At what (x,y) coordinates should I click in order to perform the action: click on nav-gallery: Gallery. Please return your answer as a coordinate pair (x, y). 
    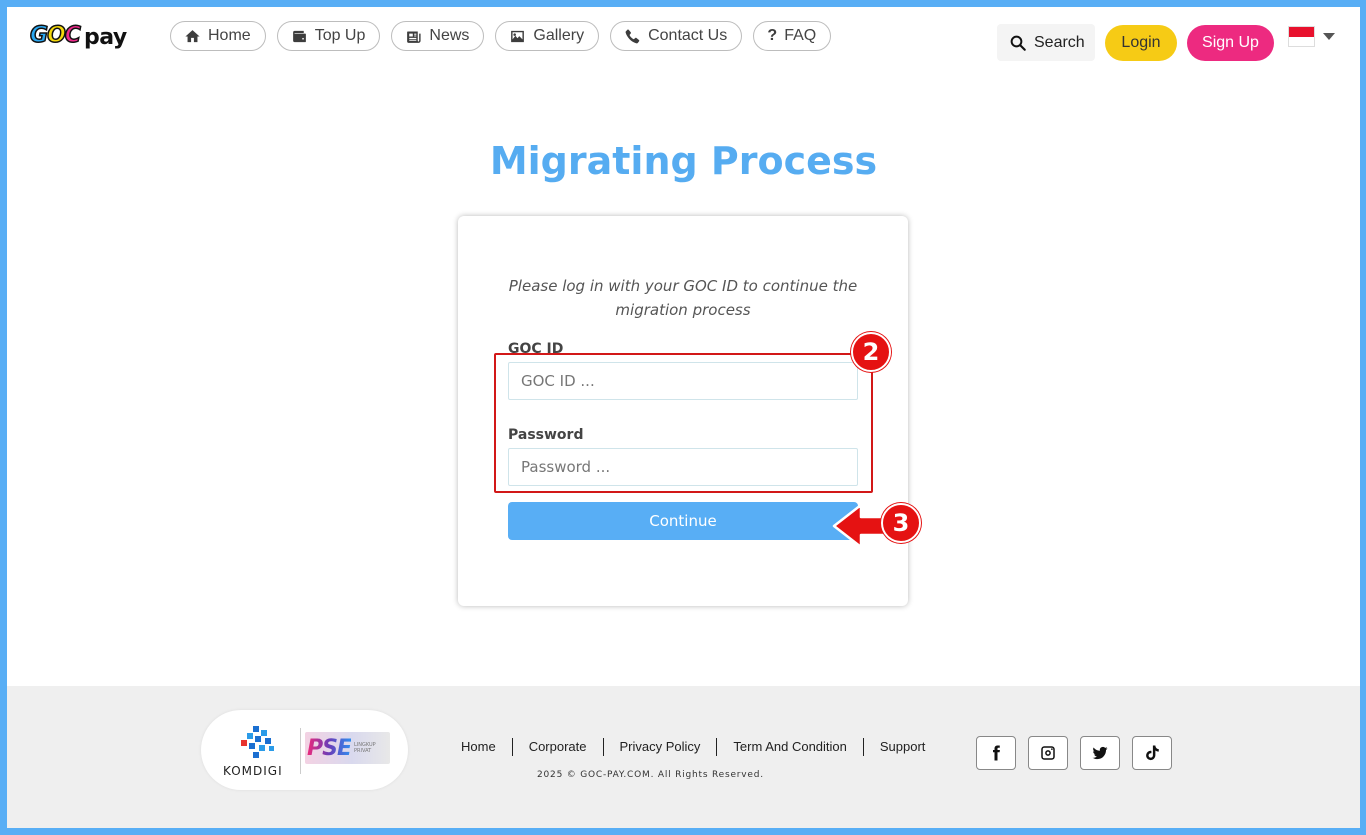
    Looking at the image, I should click on (547, 36).